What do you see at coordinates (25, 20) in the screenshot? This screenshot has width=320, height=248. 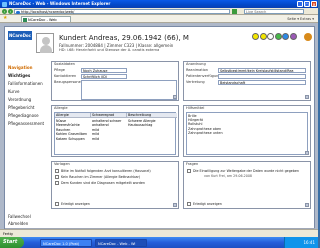 I see `tab-favicon-icon` at bounding box center [25, 20].